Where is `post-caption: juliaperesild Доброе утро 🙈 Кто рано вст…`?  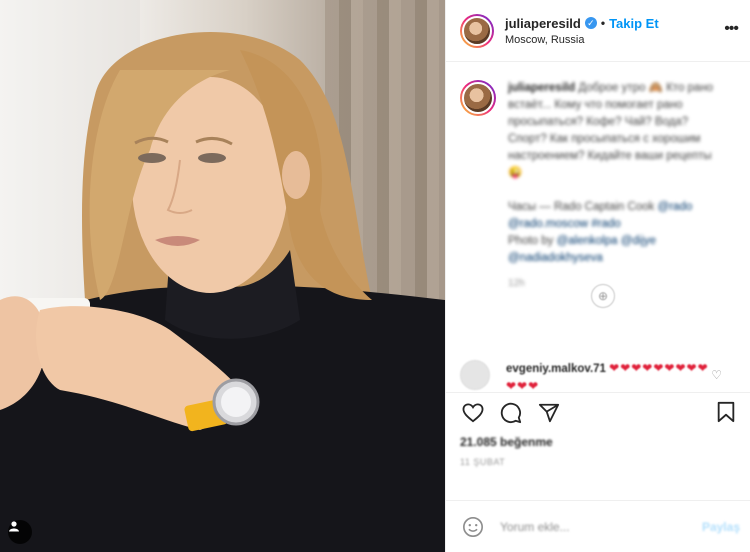
post-caption: juliaperesild Доброе утро 🙈 Кто рано вст… is located at coordinates (600, 186).